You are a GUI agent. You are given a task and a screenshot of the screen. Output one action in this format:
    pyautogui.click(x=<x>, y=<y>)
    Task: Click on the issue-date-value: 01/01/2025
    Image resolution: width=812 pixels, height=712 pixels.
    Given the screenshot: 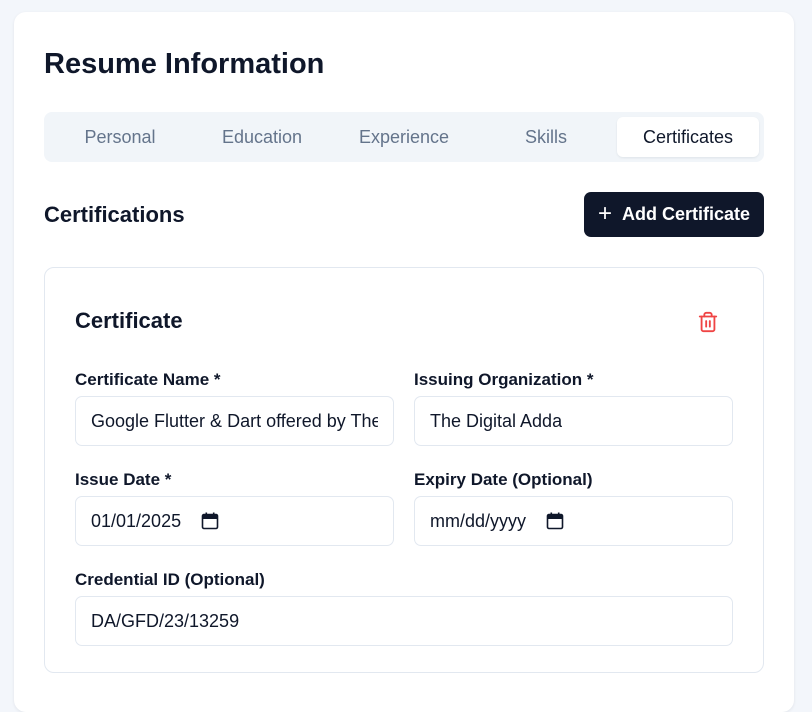 What is the action you would take?
    pyautogui.click(x=136, y=520)
    